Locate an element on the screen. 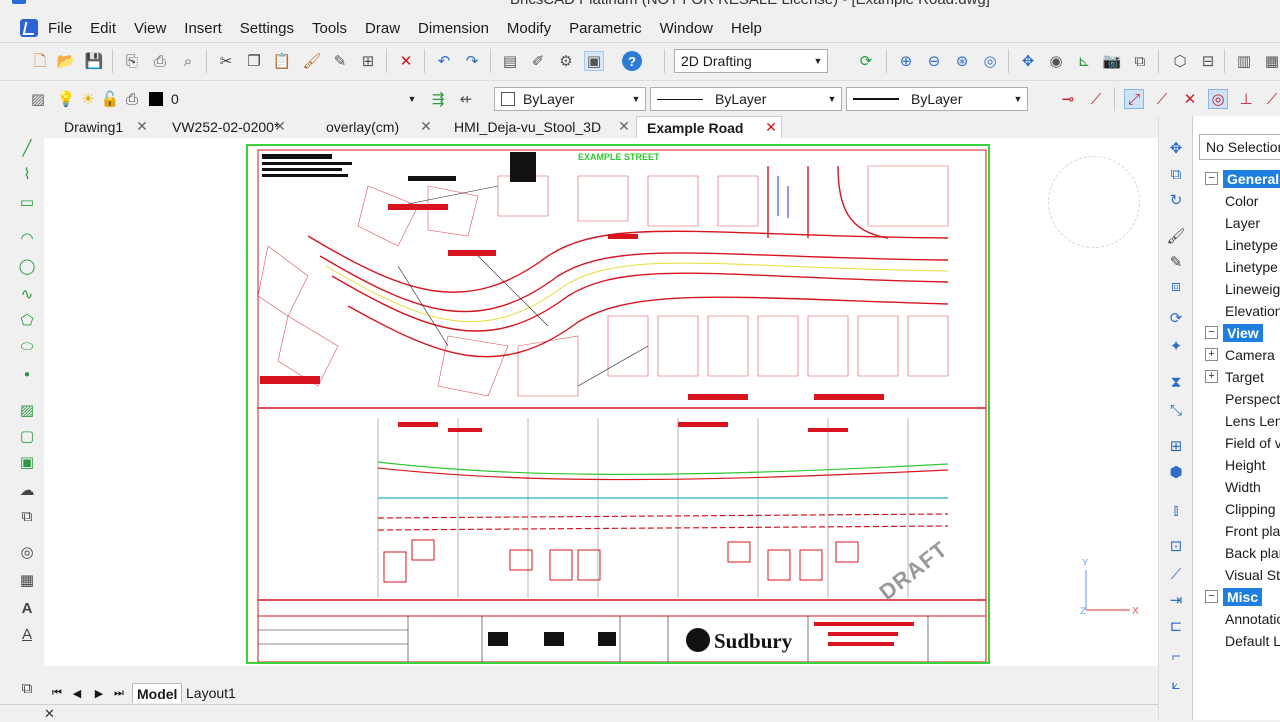  layer-manager-icon: ▨ is located at coordinates (38, 99).